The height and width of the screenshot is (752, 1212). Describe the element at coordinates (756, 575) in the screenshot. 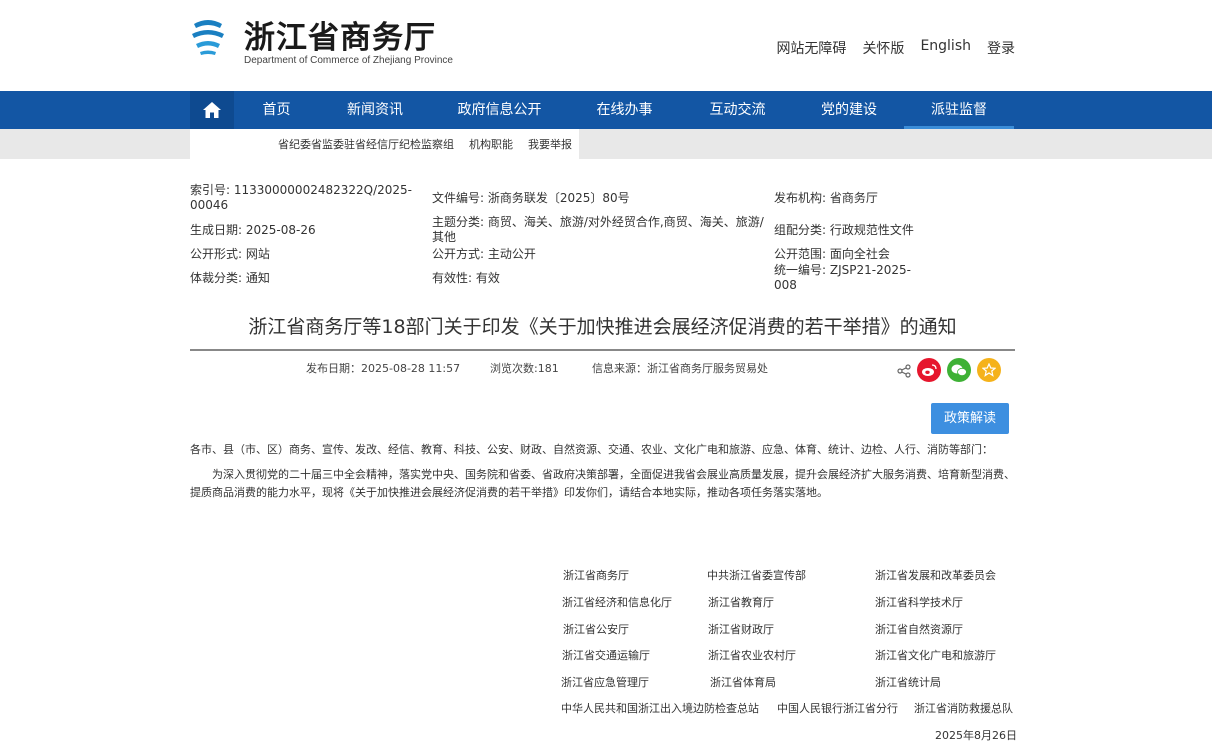

I see `dept-name: 中共浙江省委宣传部` at that location.